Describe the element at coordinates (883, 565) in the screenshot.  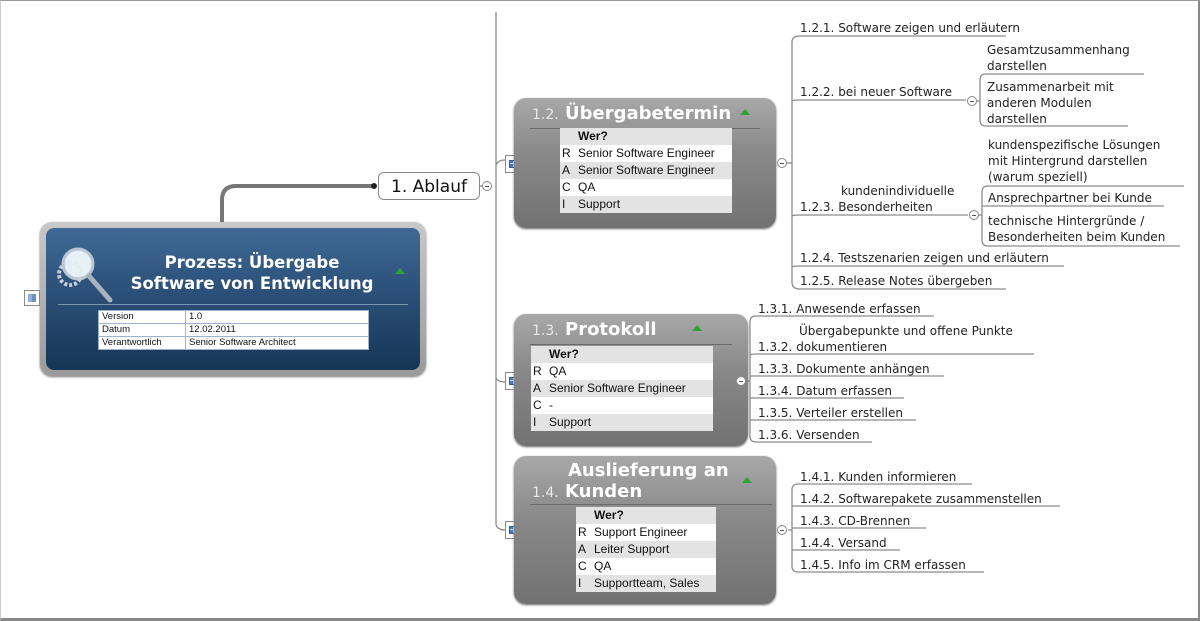
I see `topic-1-4-5: 1.4.5. Info im CRM erfassen` at that location.